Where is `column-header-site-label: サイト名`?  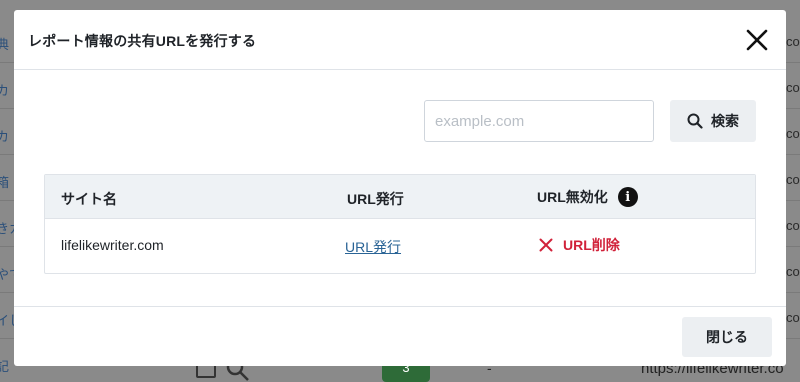
column-header-site-label: サイト名 is located at coordinates (89, 199).